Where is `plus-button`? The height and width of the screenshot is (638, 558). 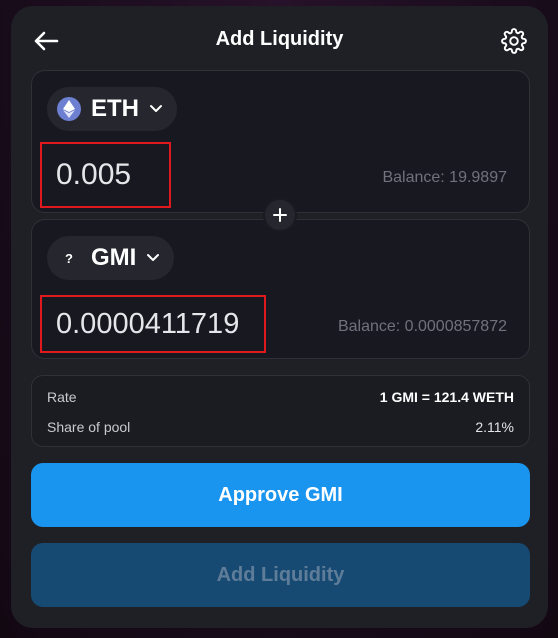
plus-button is located at coordinates (280, 215).